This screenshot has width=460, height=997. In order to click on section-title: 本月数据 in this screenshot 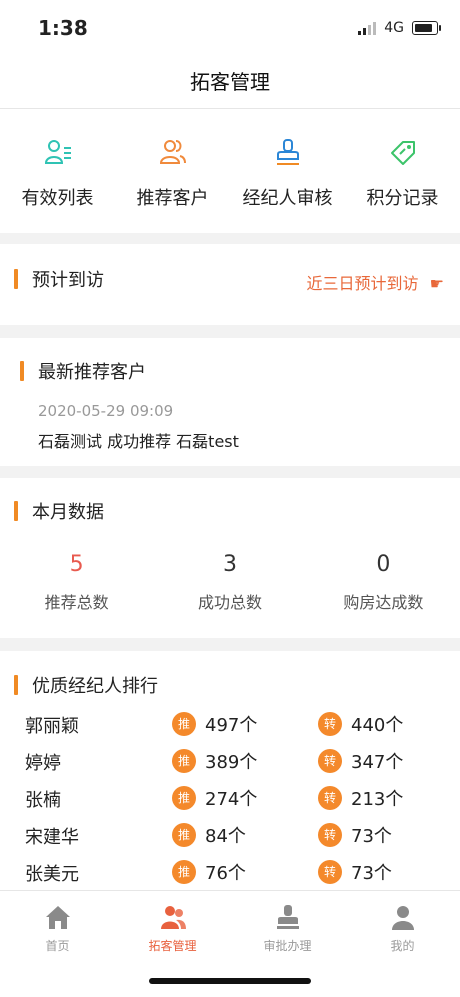, I will do `click(68, 512)`.